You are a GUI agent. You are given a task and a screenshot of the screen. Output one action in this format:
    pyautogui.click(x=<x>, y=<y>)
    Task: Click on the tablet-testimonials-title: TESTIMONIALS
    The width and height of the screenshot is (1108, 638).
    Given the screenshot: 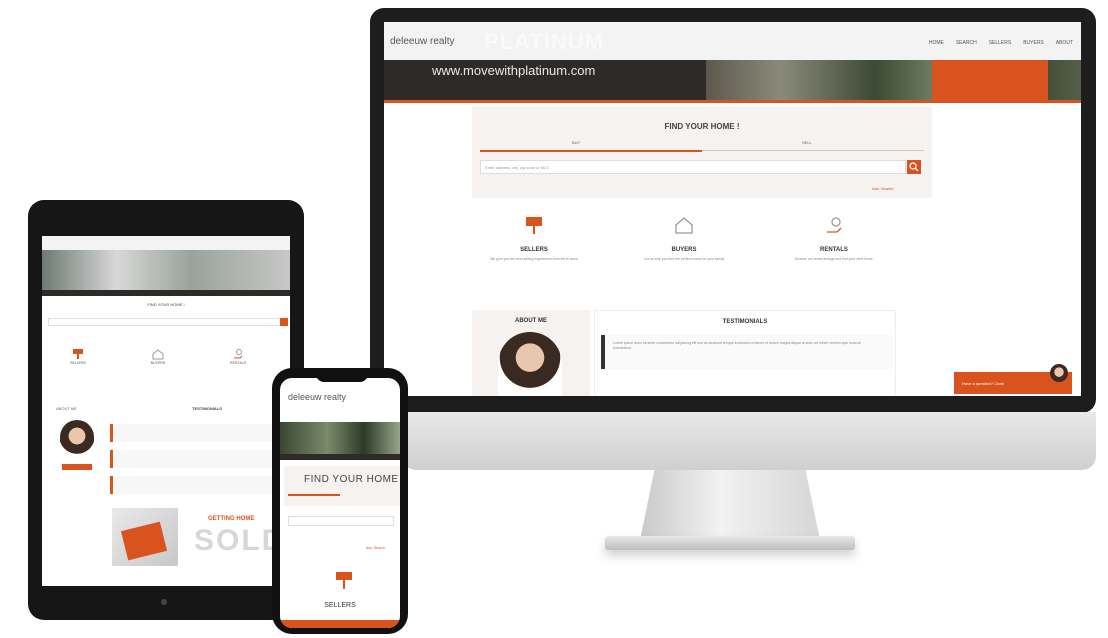 What is the action you would take?
    pyautogui.click(x=207, y=408)
    